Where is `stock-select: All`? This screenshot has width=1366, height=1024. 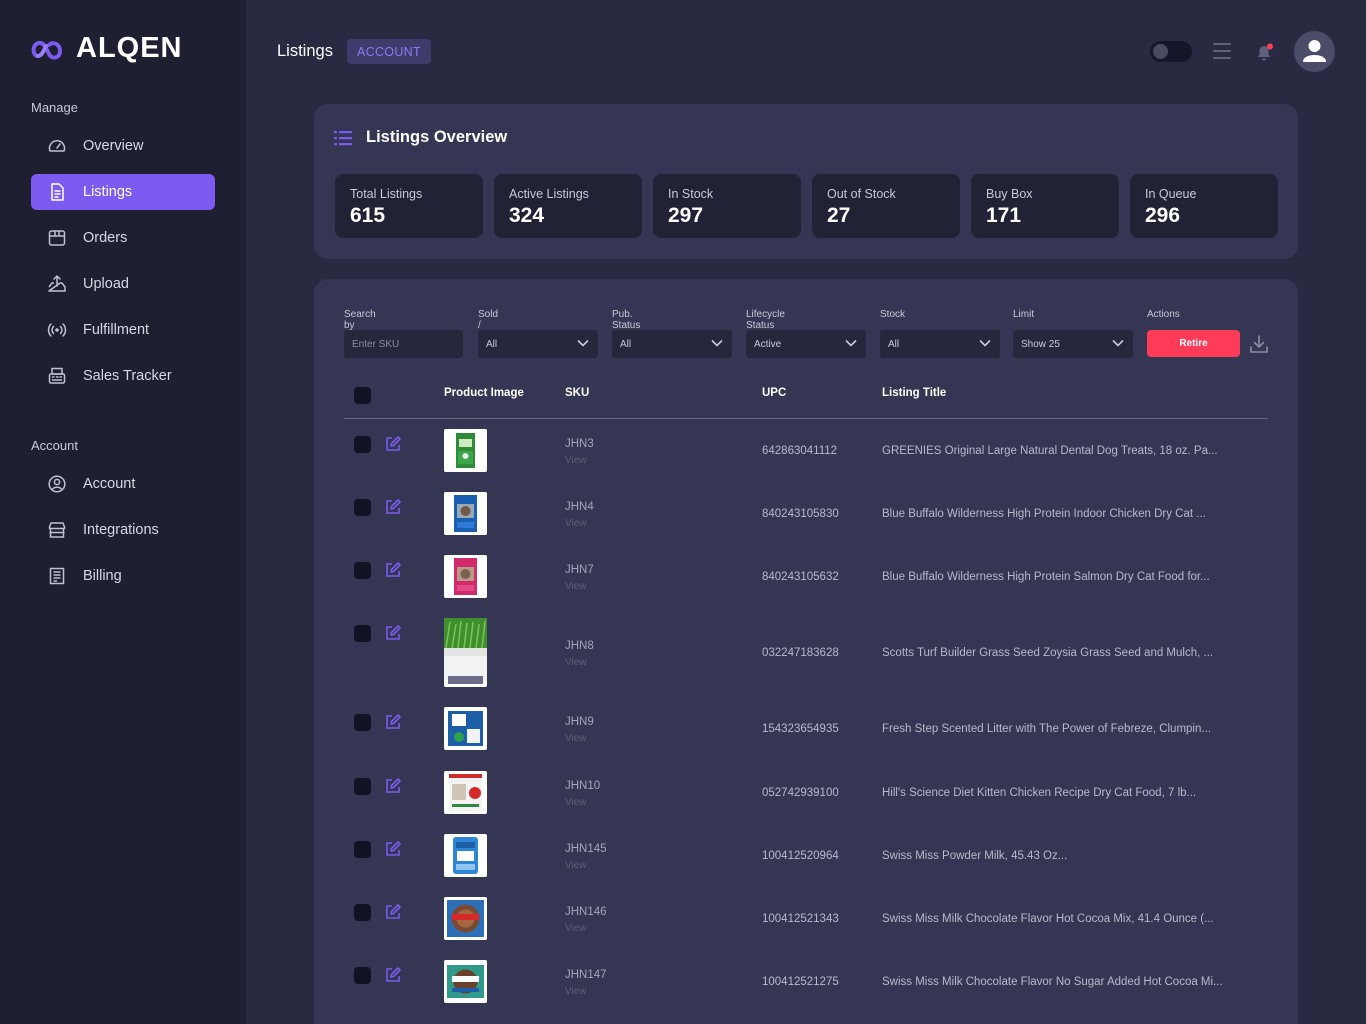 stock-select: All is located at coordinates (940, 344).